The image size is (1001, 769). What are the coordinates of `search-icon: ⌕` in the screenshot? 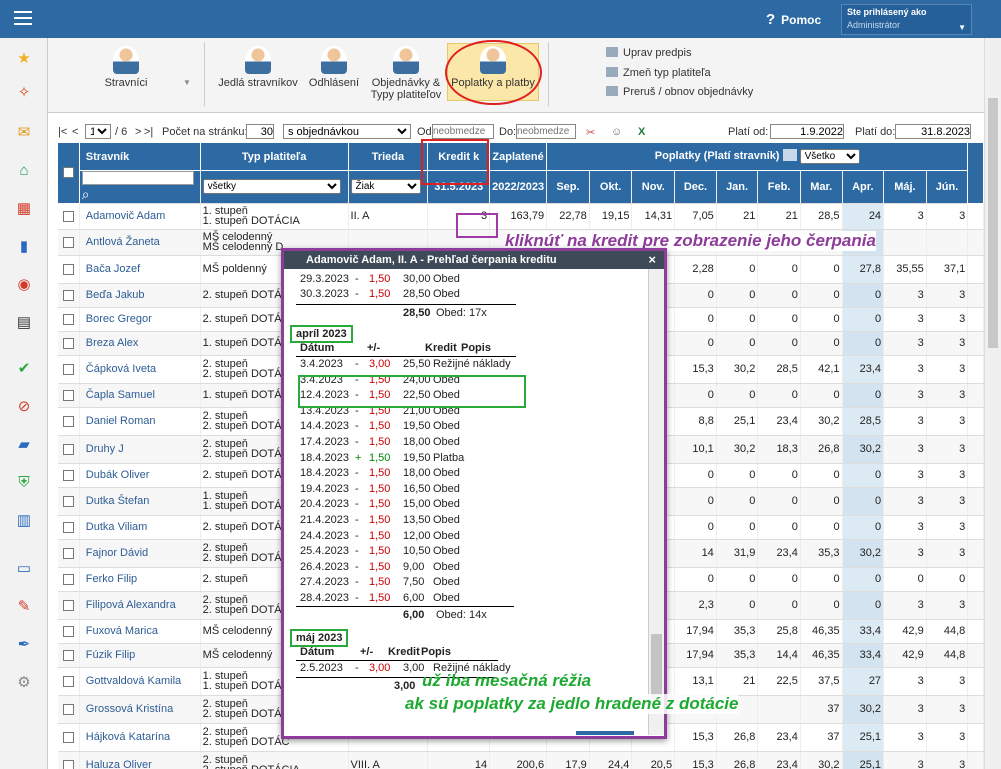 It's located at (86, 194).